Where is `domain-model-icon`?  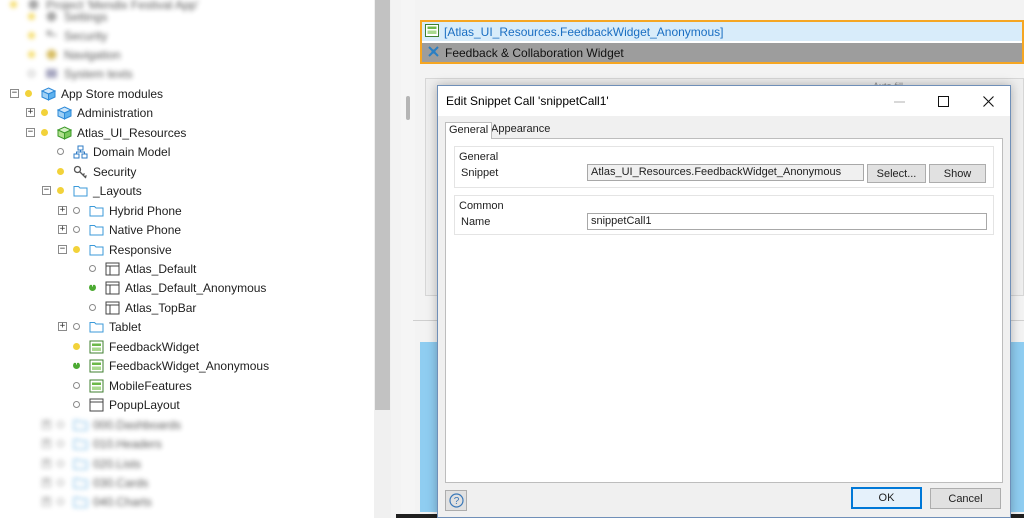 domain-model-icon is located at coordinates (80, 152).